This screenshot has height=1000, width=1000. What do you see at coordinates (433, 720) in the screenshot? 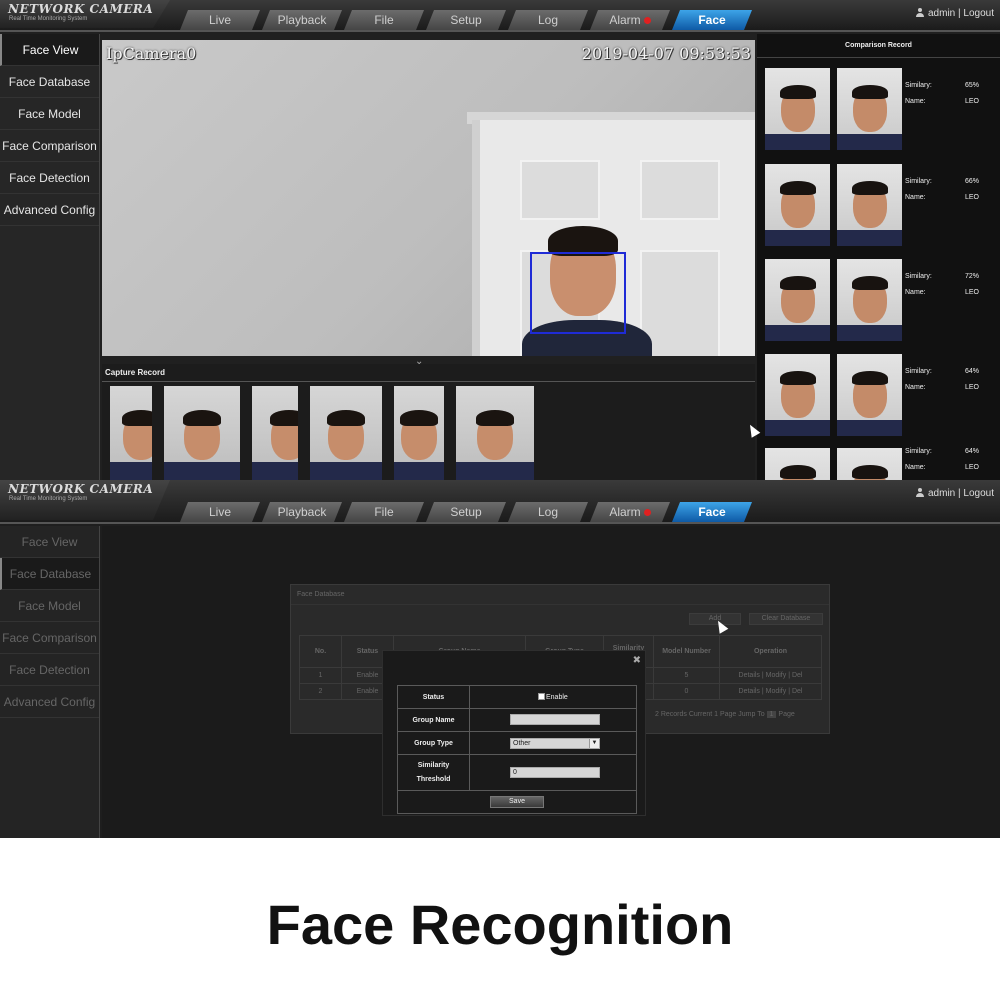
I see `group-name-label: Group Name` at bounding box center [433, 720].